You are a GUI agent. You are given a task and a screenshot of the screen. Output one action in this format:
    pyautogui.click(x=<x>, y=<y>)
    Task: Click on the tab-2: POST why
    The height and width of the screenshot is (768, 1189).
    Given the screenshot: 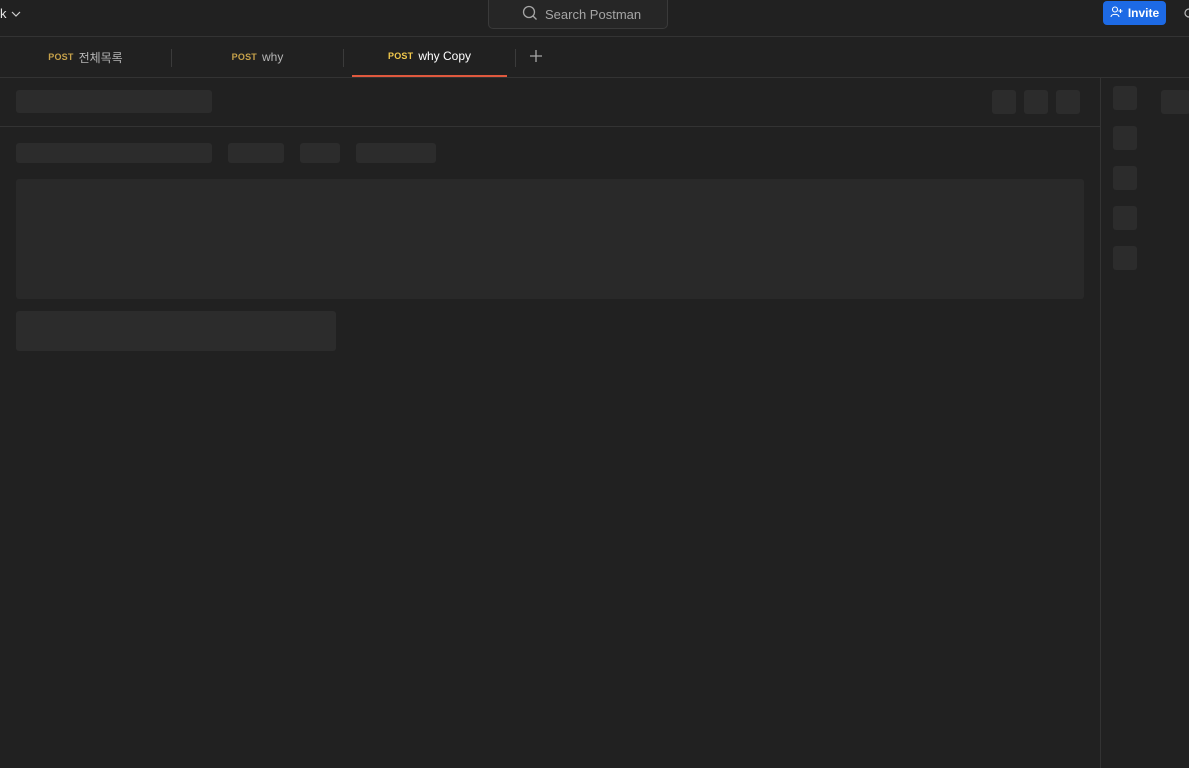 What is the action you would take?
    pyautogui.click(x=257, y=57)
    